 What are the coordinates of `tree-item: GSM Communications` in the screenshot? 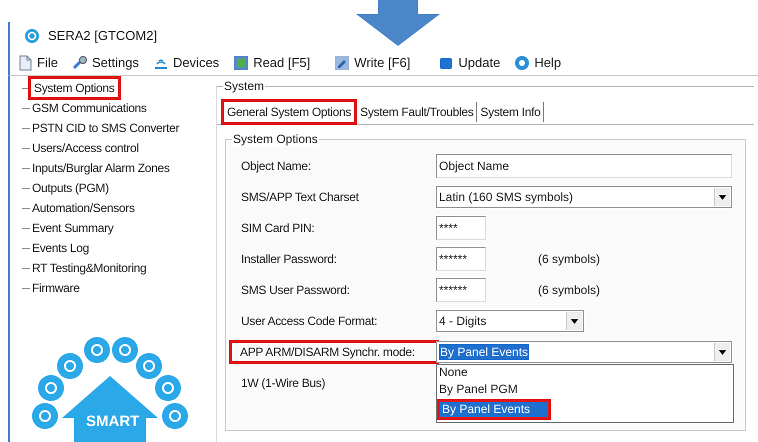 It's located at (89, 108).